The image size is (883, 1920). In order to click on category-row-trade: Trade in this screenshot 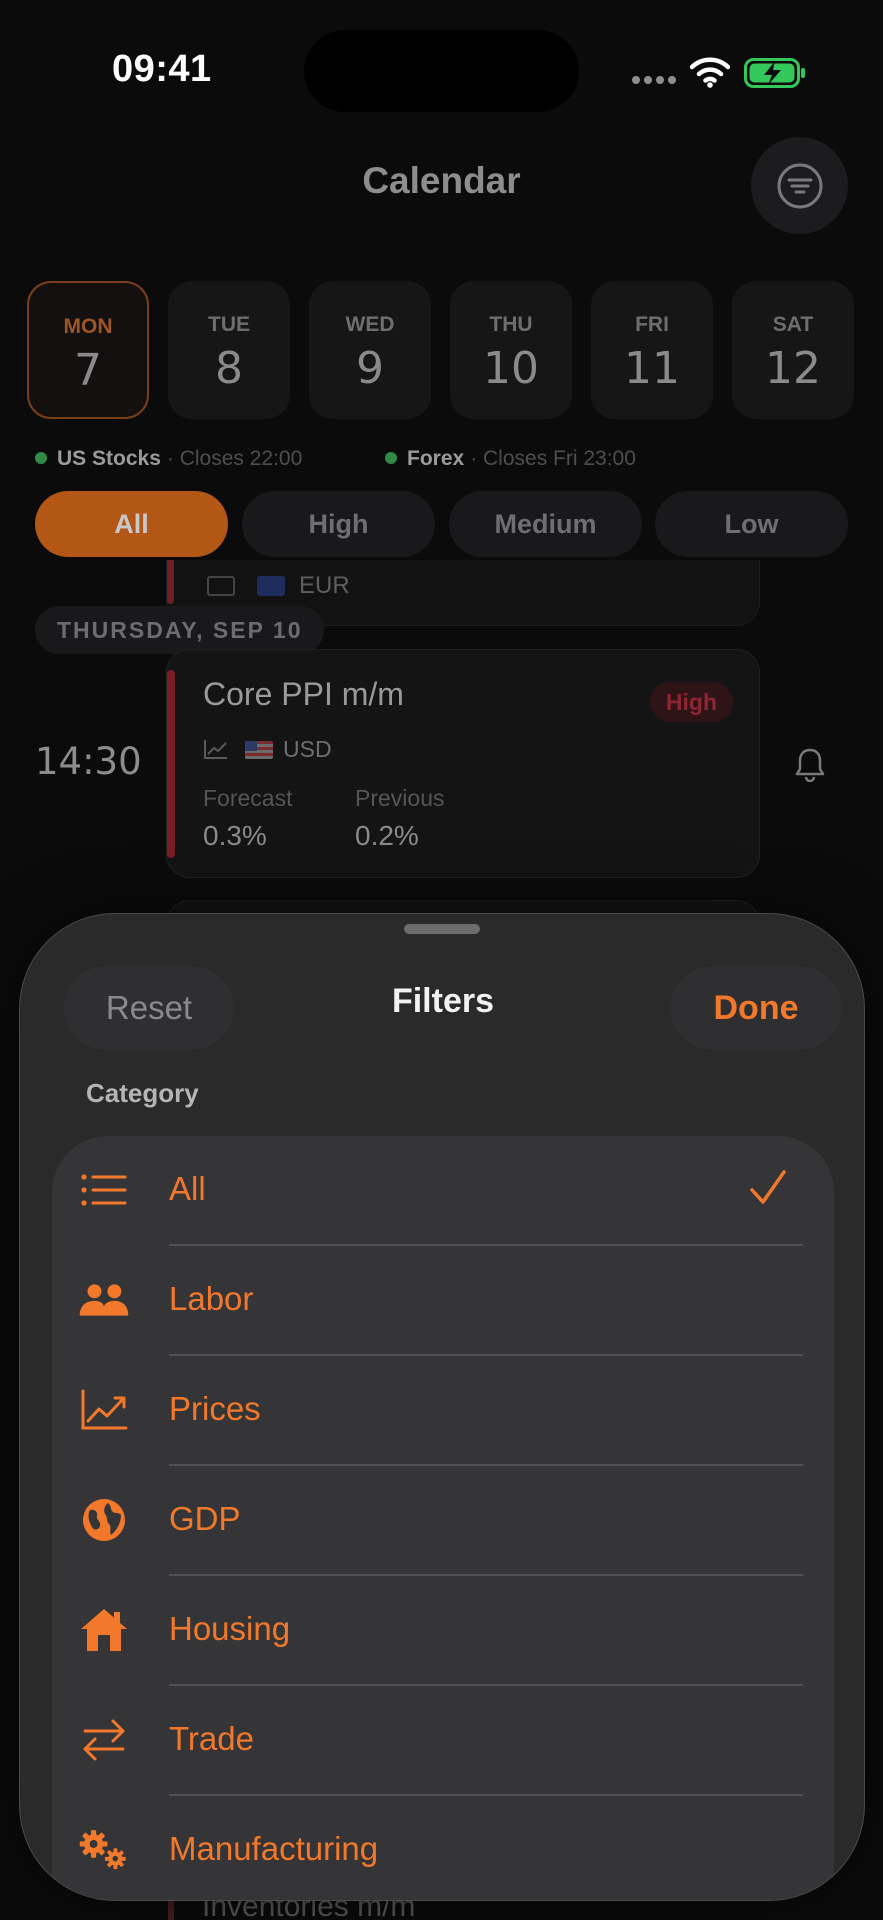, I will do `click(443, 1741)`.